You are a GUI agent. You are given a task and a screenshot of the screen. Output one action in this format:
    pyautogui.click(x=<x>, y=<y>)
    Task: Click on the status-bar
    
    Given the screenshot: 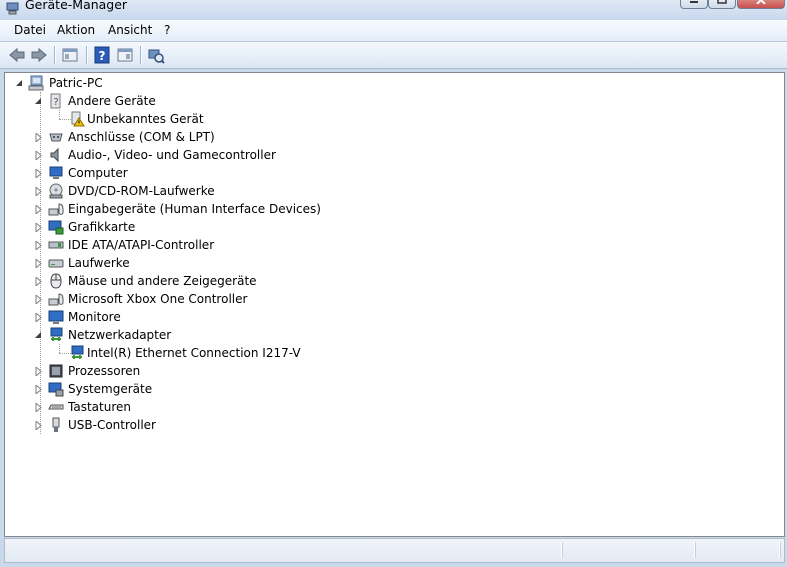 What is the action you would take?
    pyautogui.click(x=394, y=550)
    